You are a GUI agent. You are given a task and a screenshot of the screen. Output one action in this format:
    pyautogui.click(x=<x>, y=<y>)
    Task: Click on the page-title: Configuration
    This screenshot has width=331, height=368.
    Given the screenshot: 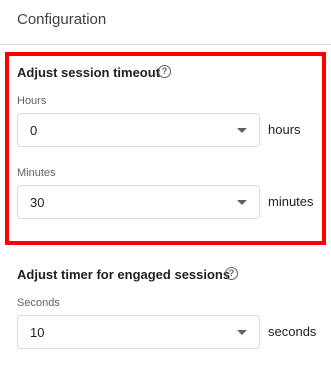 What is the action you would take?
    pyautogui.click(x=62, y=19)
    